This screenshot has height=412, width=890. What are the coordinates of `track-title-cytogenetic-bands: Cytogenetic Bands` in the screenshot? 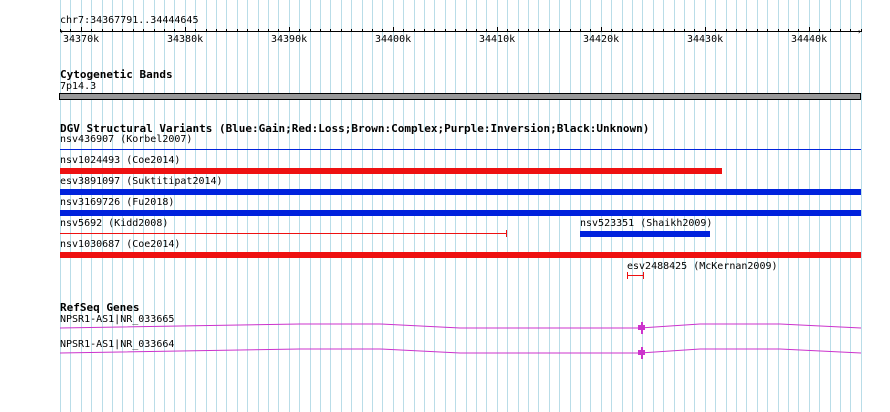 It's located at (116, 74).